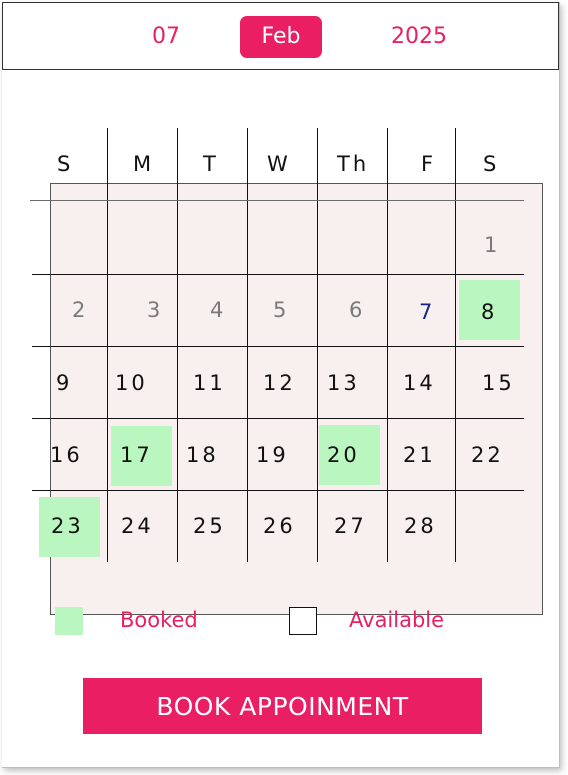  I want to click on day-cell-1: 1, so click(490, 245).